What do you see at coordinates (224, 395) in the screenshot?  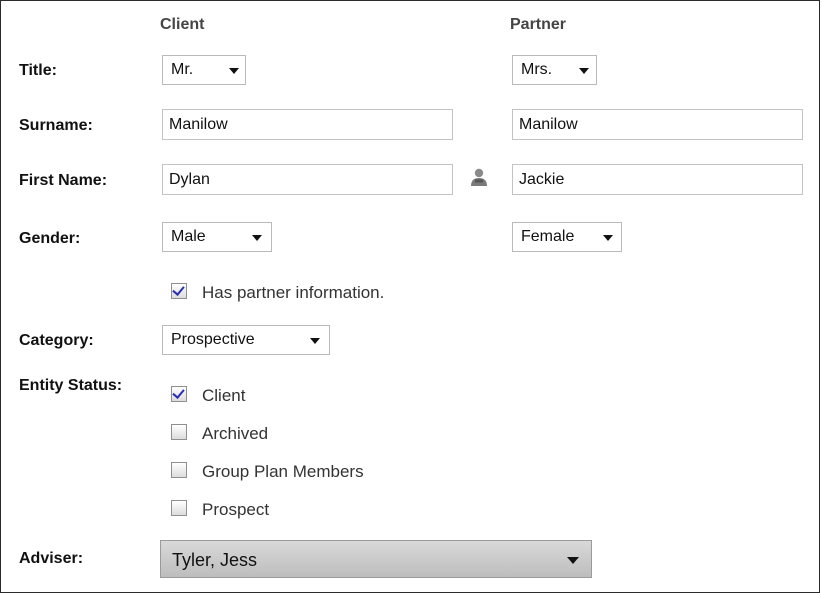 I see `entity-status-client-label: Client` at bounding box center [224, 395].